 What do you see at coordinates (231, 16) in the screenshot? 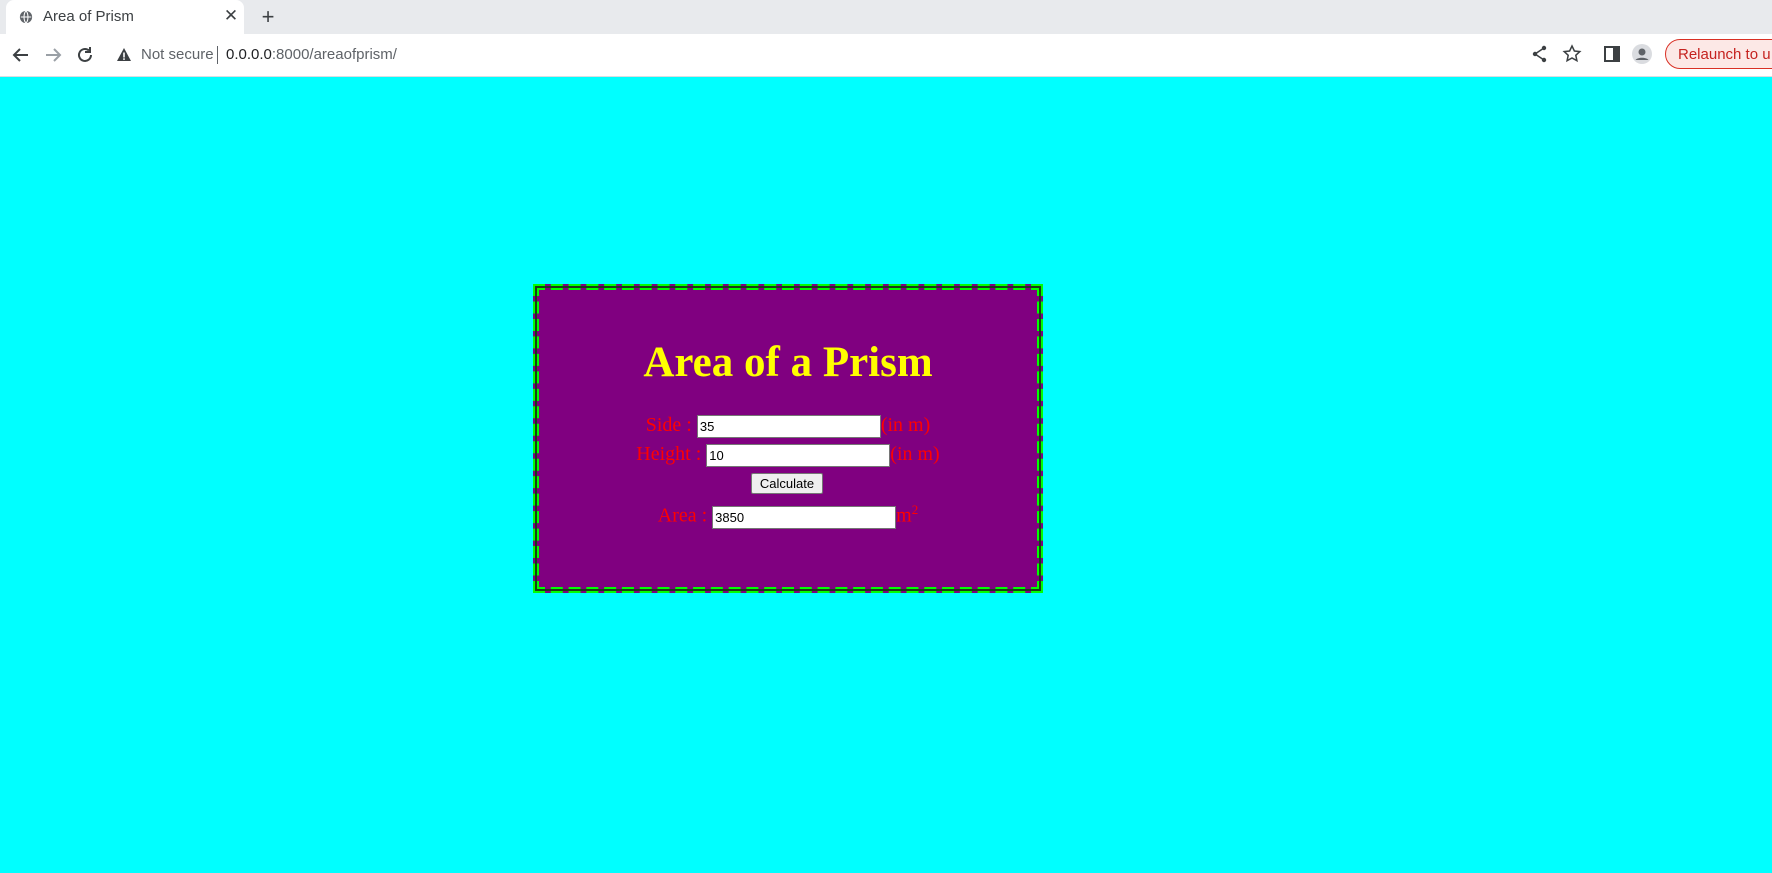
I see `tab-close-icon: ✕` at bounding box center [231, 16].